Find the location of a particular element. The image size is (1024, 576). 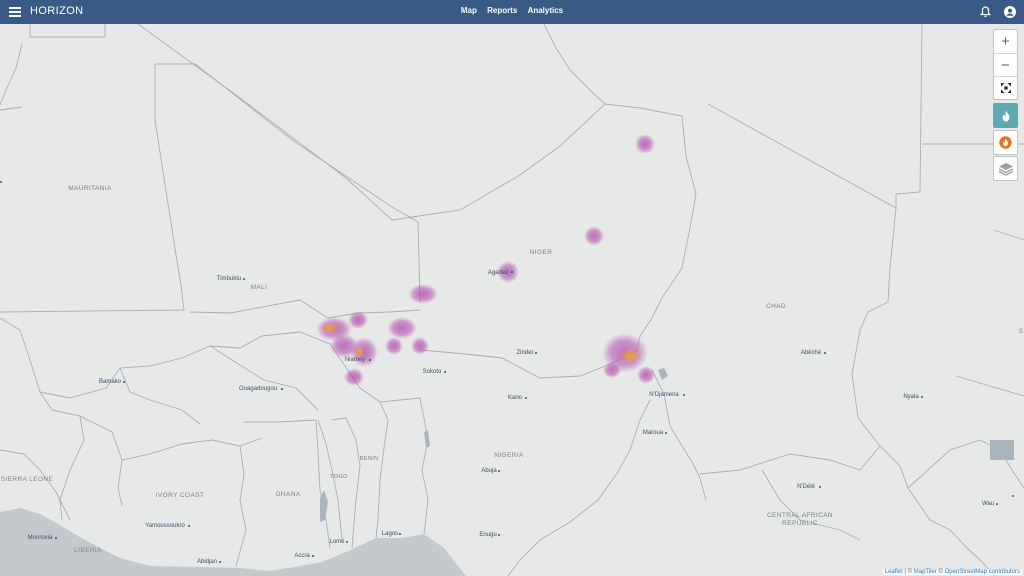

city-label: Abéché is located at coordinates (811, 353).